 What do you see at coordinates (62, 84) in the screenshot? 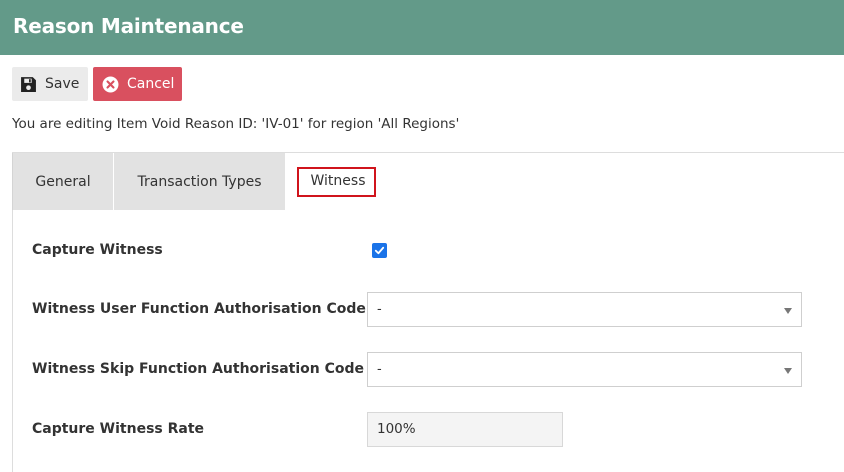
I see `save-button-label: Save` at bounding box center [62, 84].